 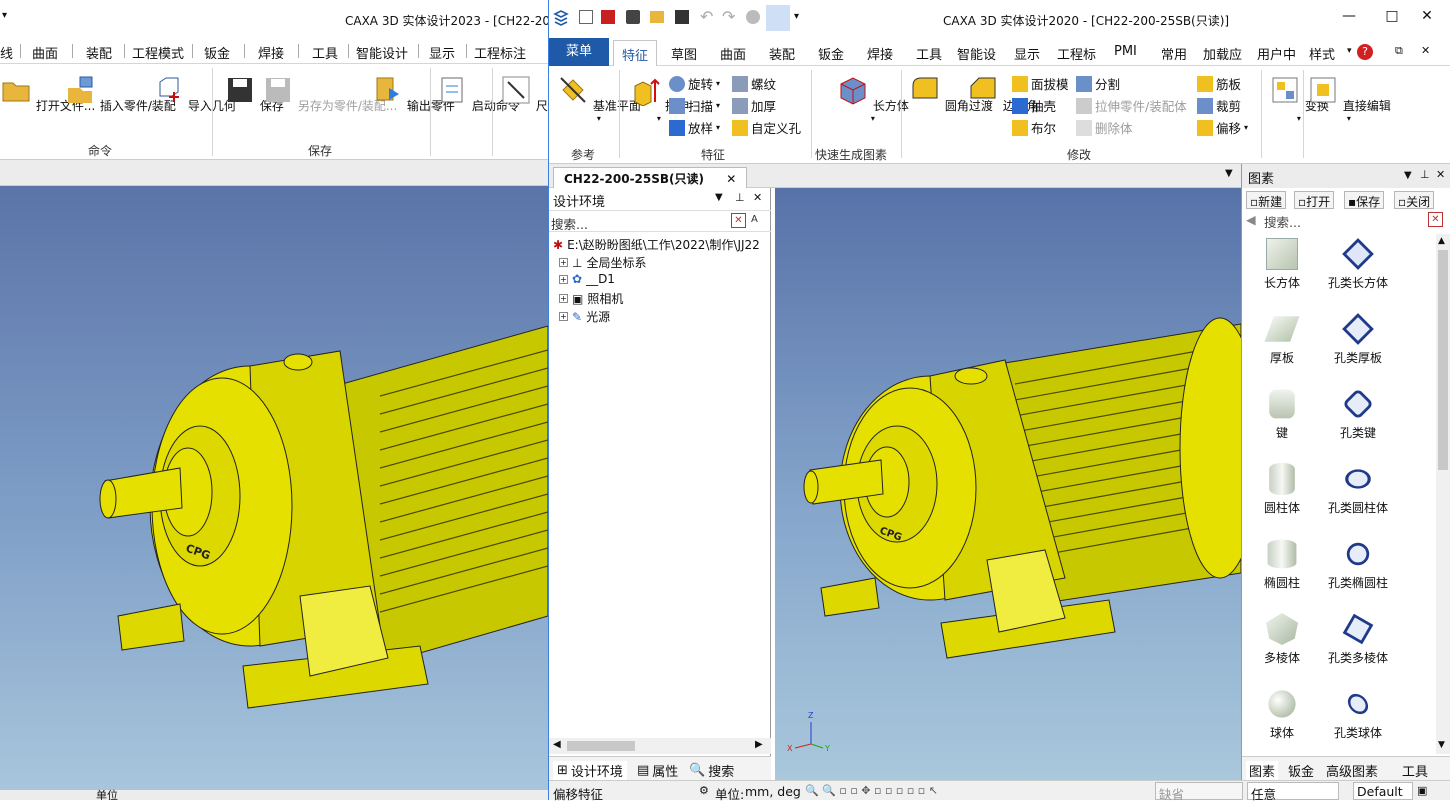 What do you see at coordinates (1364, 200) in the screenshot?
I see `save-library-button: ▪保存` at bounding box center [1364, 200].